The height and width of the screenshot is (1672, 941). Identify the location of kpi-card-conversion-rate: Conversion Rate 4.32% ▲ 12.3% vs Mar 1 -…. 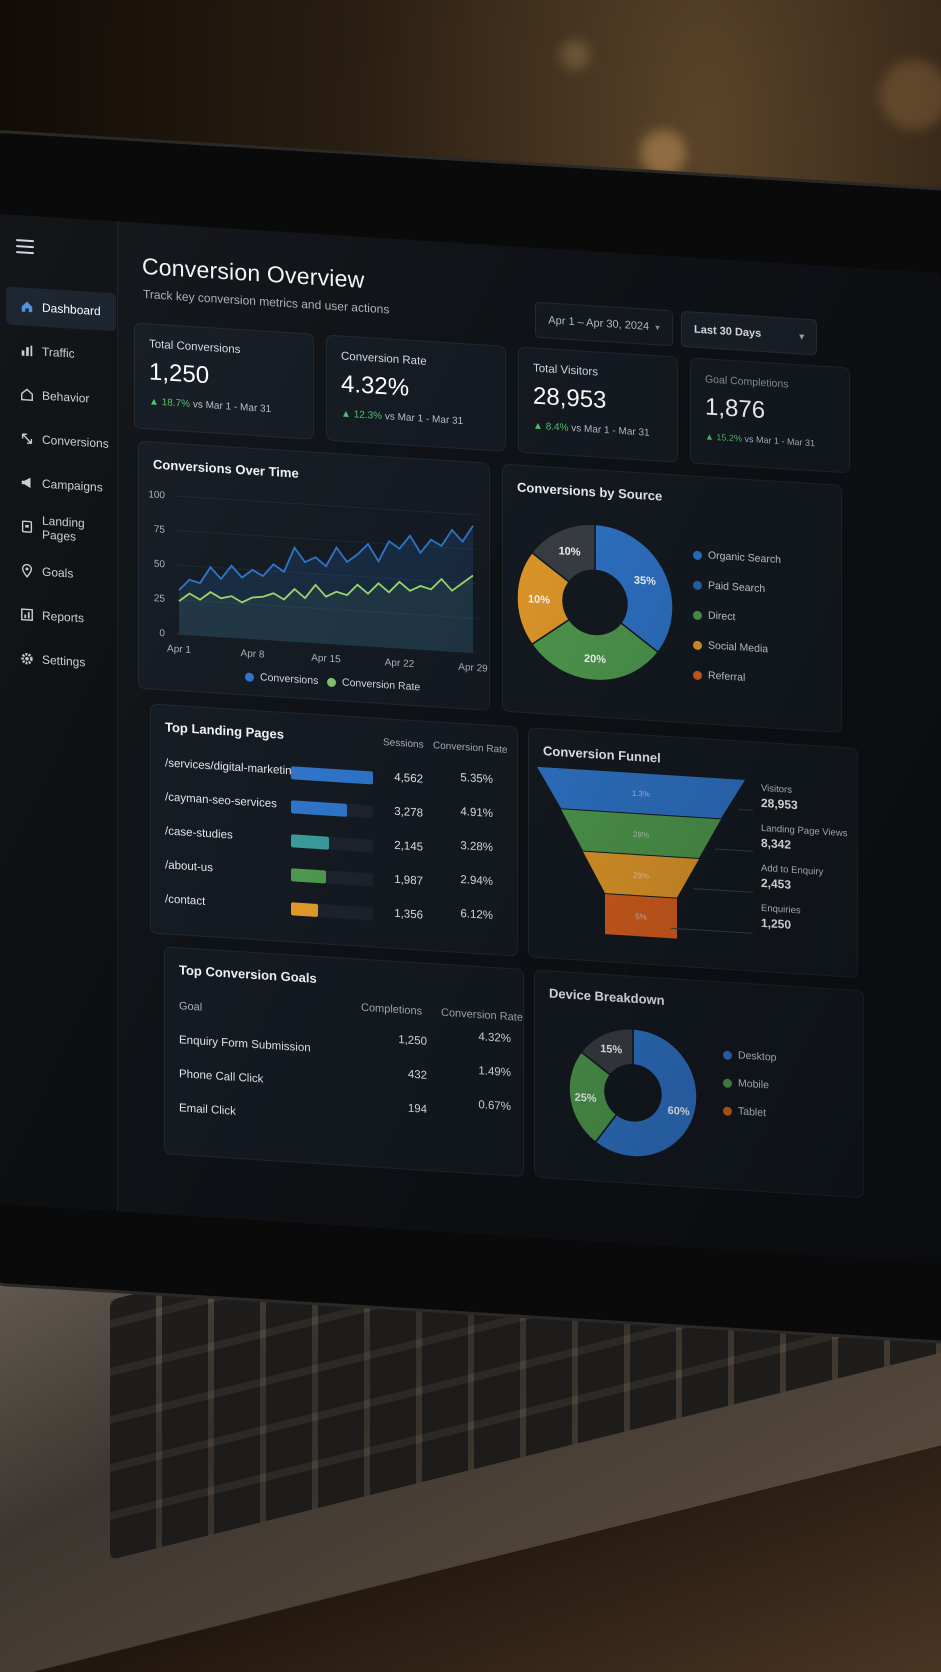
(416, 393).